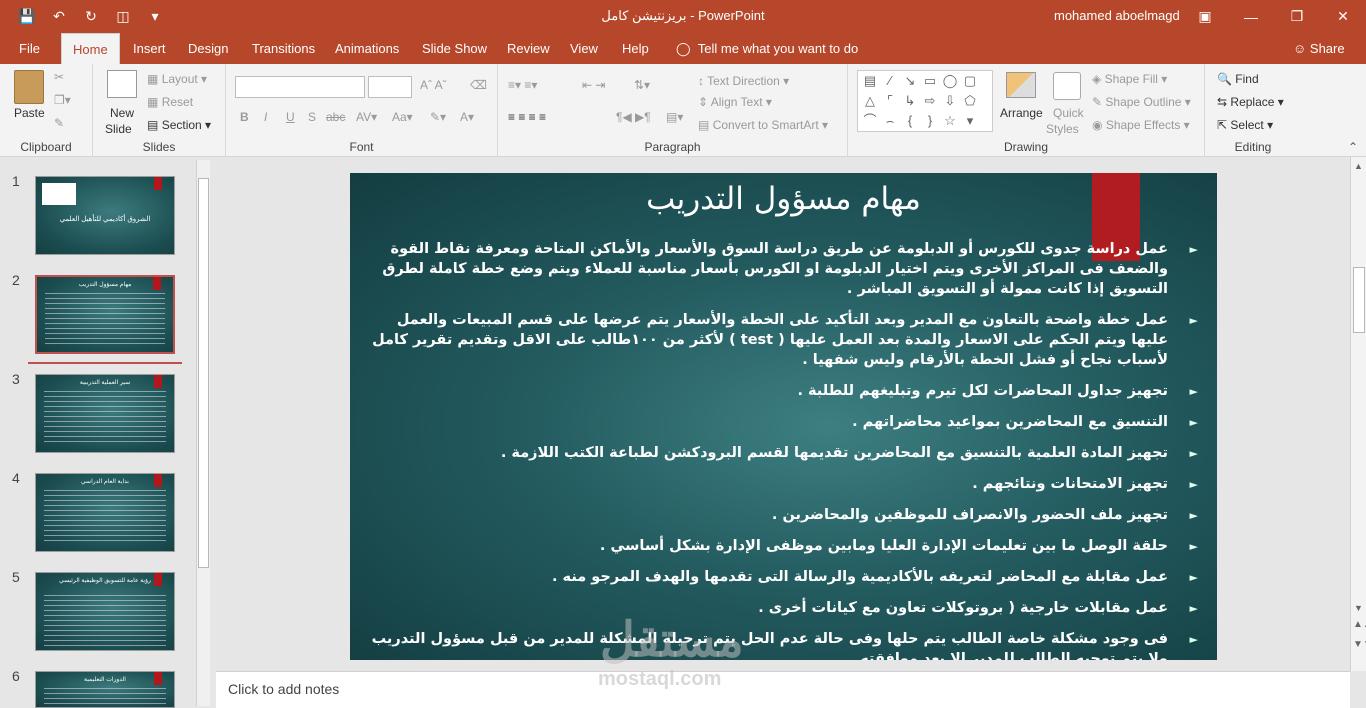  What do you see at coordinates (1319, 48) in the screenshot?
I see `share-button: ☺ Share` at bounding box center [1319, 48].